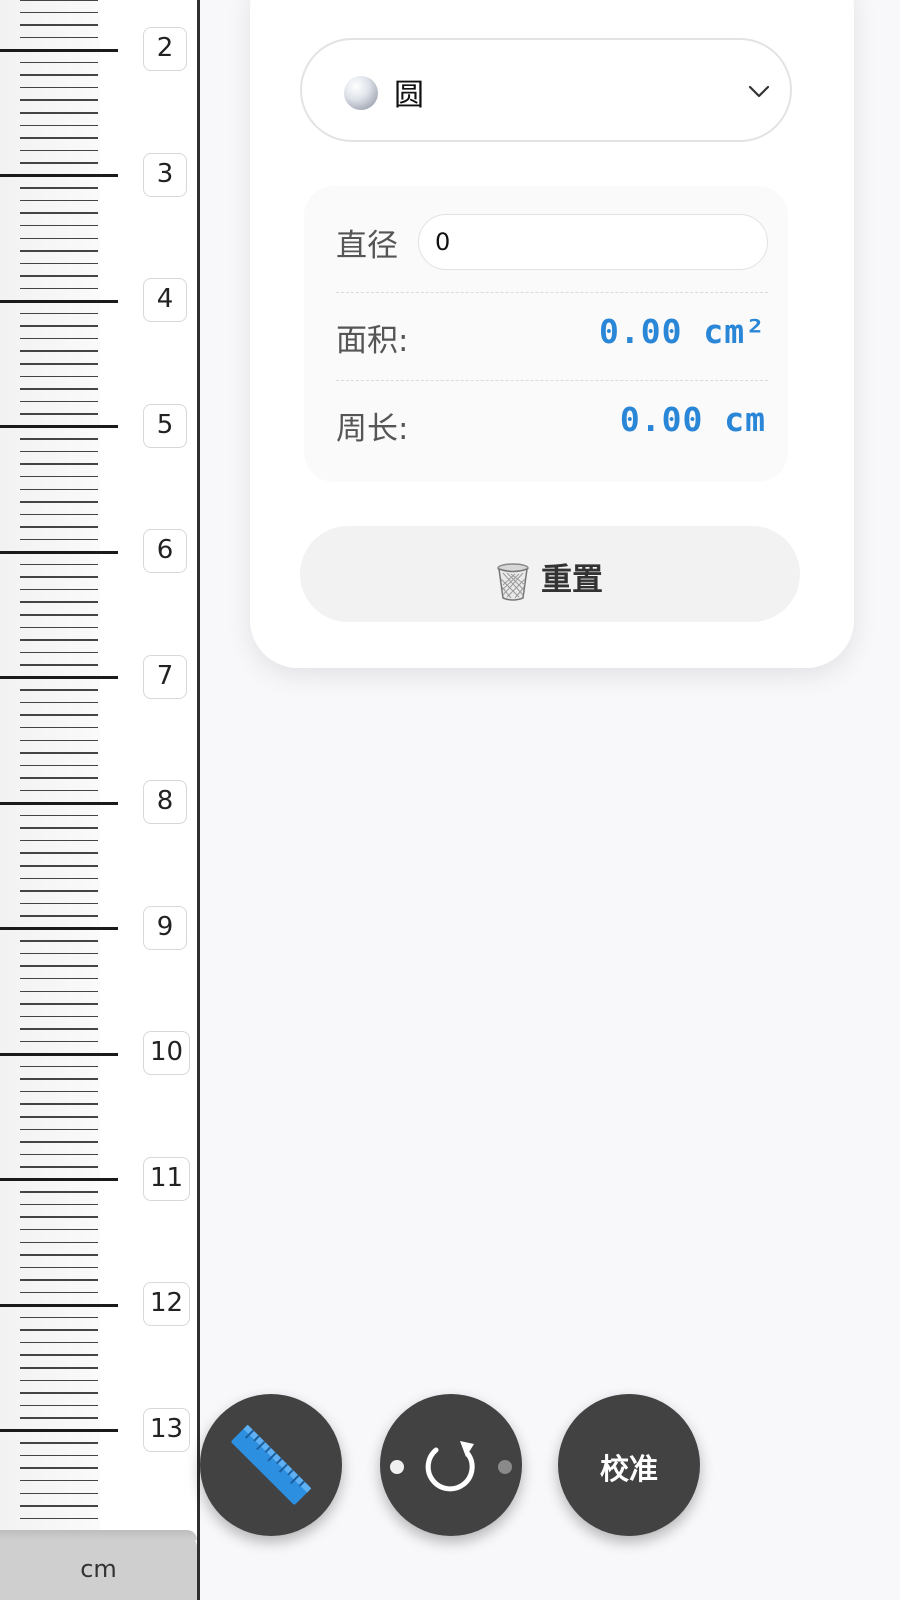  What do you see at coordinates (628, 1469) in the screenshot?
I see `calibrate-button-label: 校准` at bounding box center [628, 1469].